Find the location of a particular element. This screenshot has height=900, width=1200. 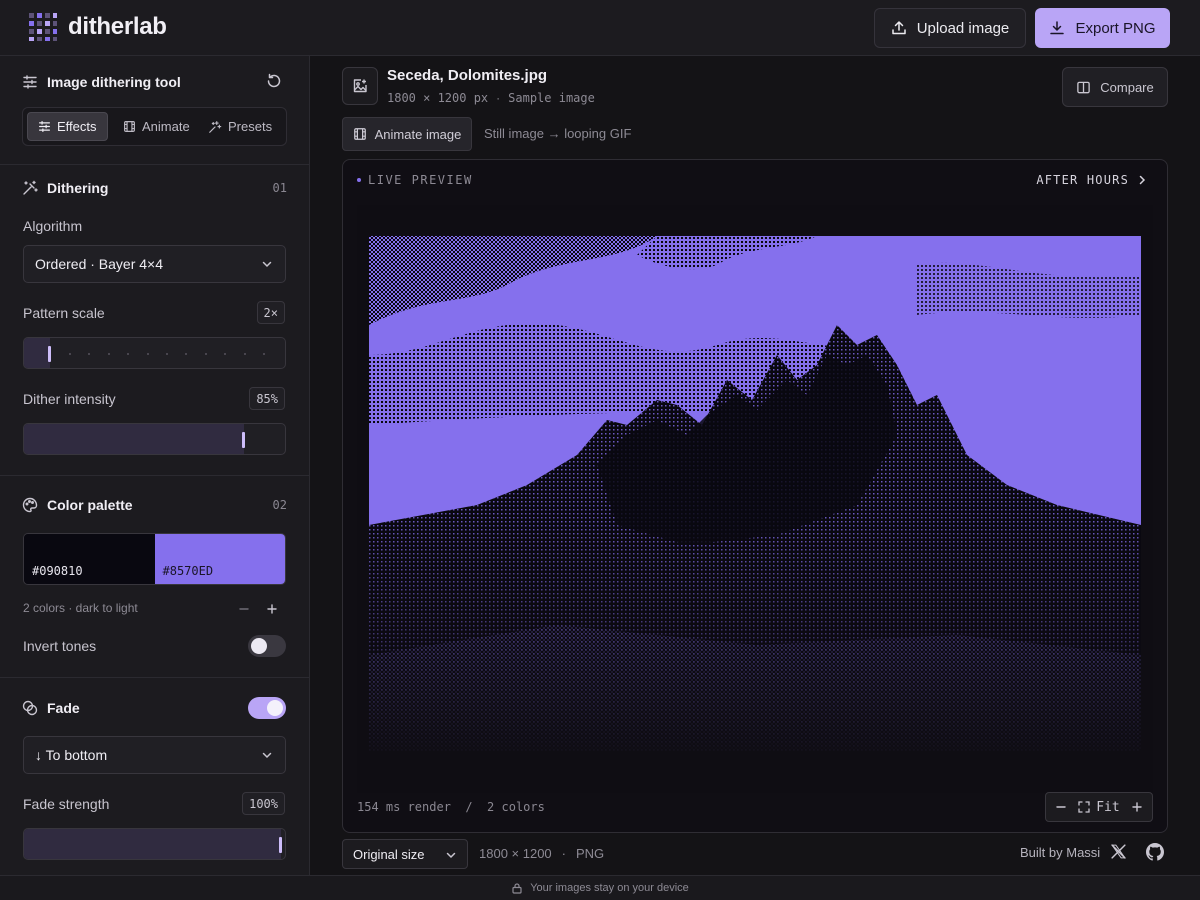

live-preview-text: LIVE PREVIEW is located at coordinates (420, 180).